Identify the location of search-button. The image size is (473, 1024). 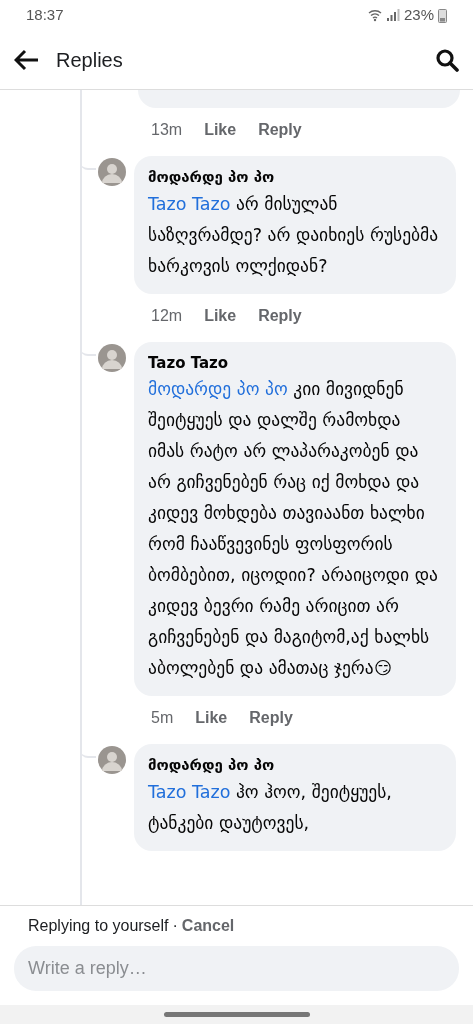
(447, 59).